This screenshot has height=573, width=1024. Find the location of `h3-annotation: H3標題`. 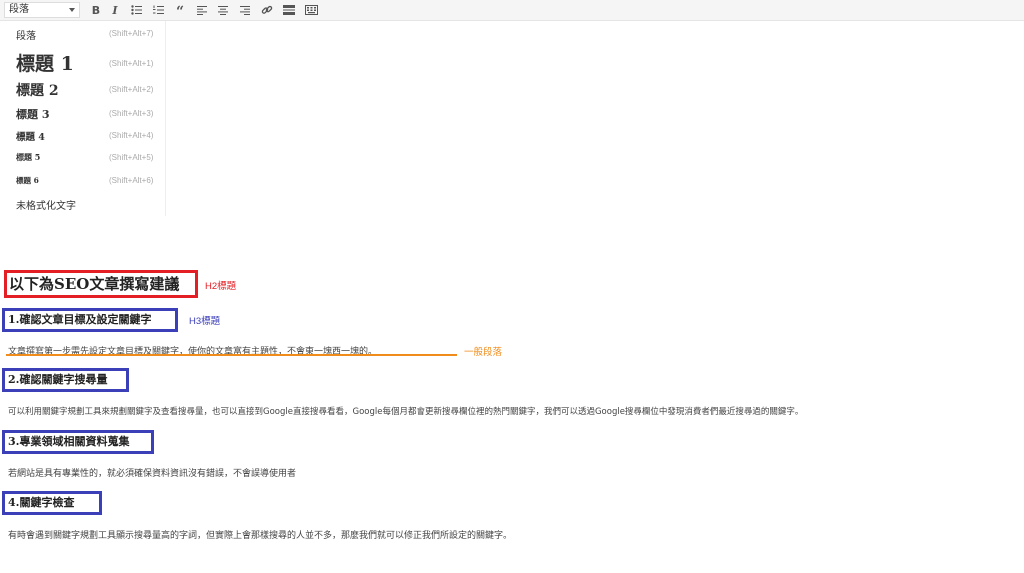

h3-annotation: H3標題 is located at coordinates (205, 321).